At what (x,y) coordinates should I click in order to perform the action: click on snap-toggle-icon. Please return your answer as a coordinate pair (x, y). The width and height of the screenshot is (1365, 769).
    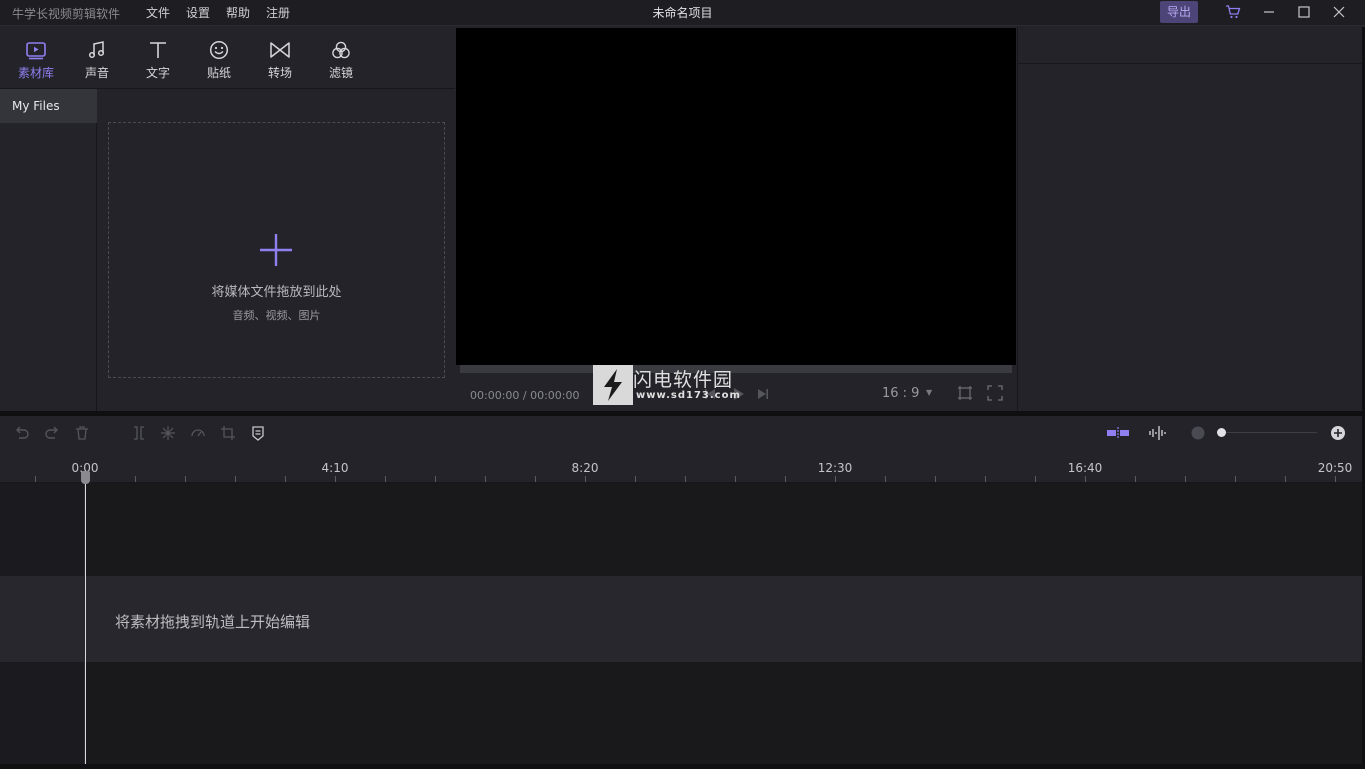
    Looking at the image, I should click on (1118, 433).